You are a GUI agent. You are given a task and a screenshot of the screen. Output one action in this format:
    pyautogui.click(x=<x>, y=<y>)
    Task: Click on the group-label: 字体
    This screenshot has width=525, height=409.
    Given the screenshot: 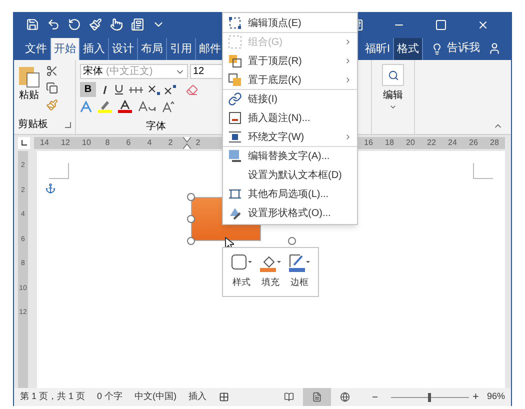 What is the action you would take?
    pyautogui.click(x=156, y=127)
    